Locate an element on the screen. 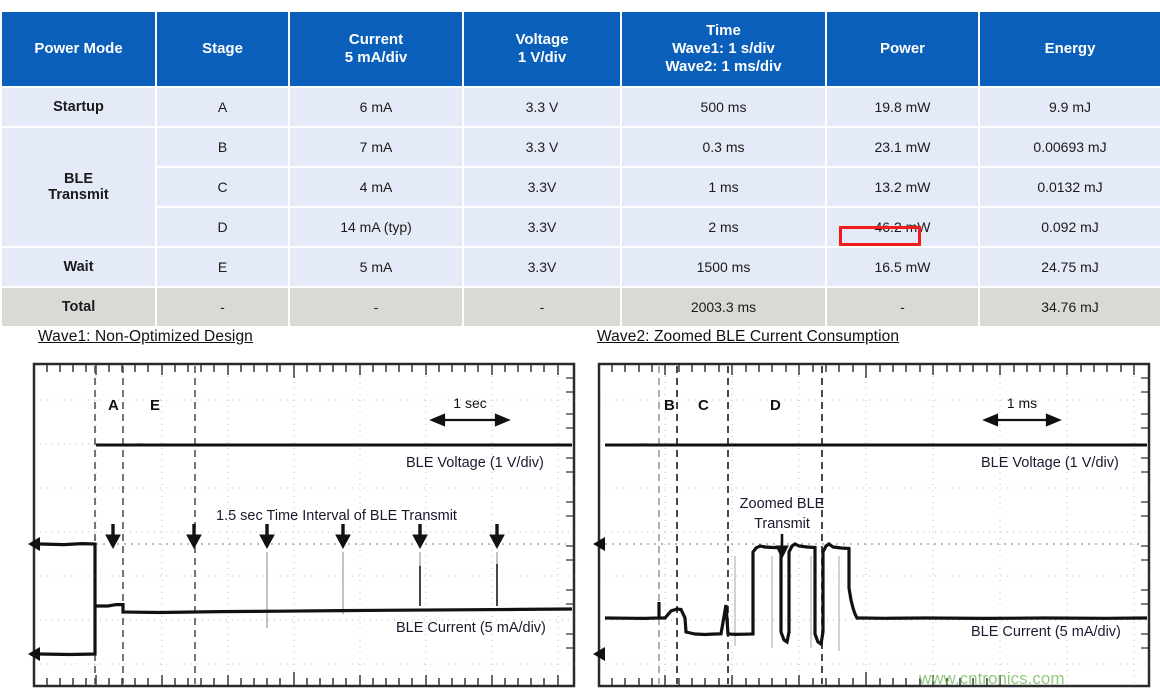 Image resolution: width=1160 pixels, height=697 pixels. cell-energy-c: 0.0132 mJ is located at coordinates (1069, 187).